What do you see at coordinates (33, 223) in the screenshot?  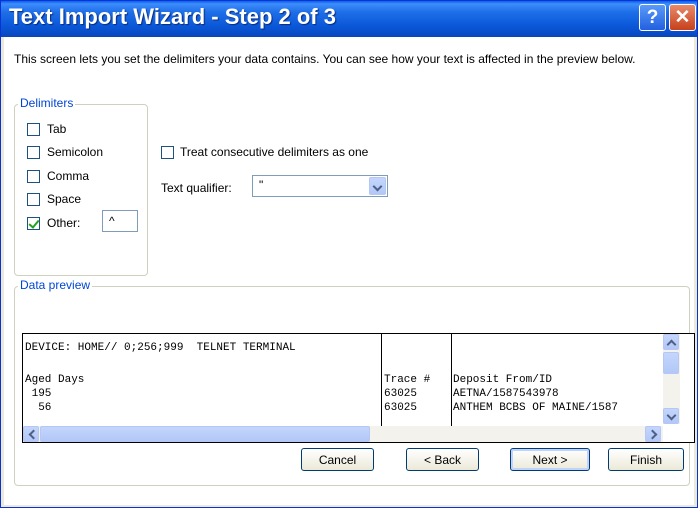 I see `other-checkbox` at bounding box center [33, 223].